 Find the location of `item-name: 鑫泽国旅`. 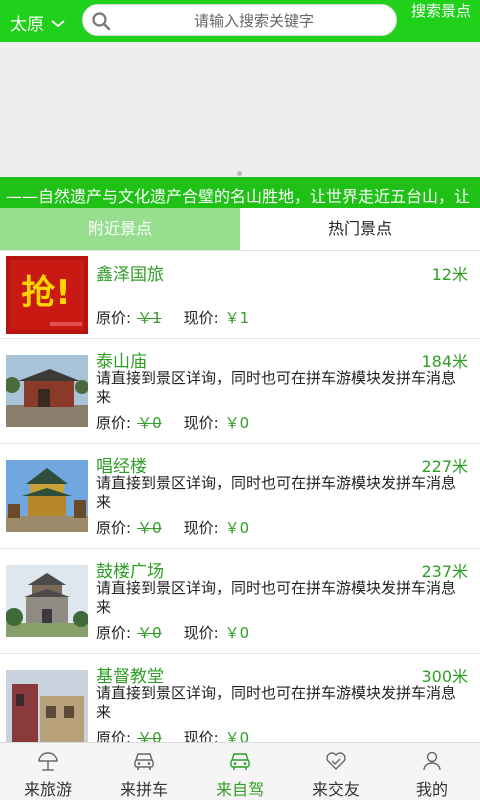

item-name: 鑫泽国旅 is located at coordinates (130, 275).